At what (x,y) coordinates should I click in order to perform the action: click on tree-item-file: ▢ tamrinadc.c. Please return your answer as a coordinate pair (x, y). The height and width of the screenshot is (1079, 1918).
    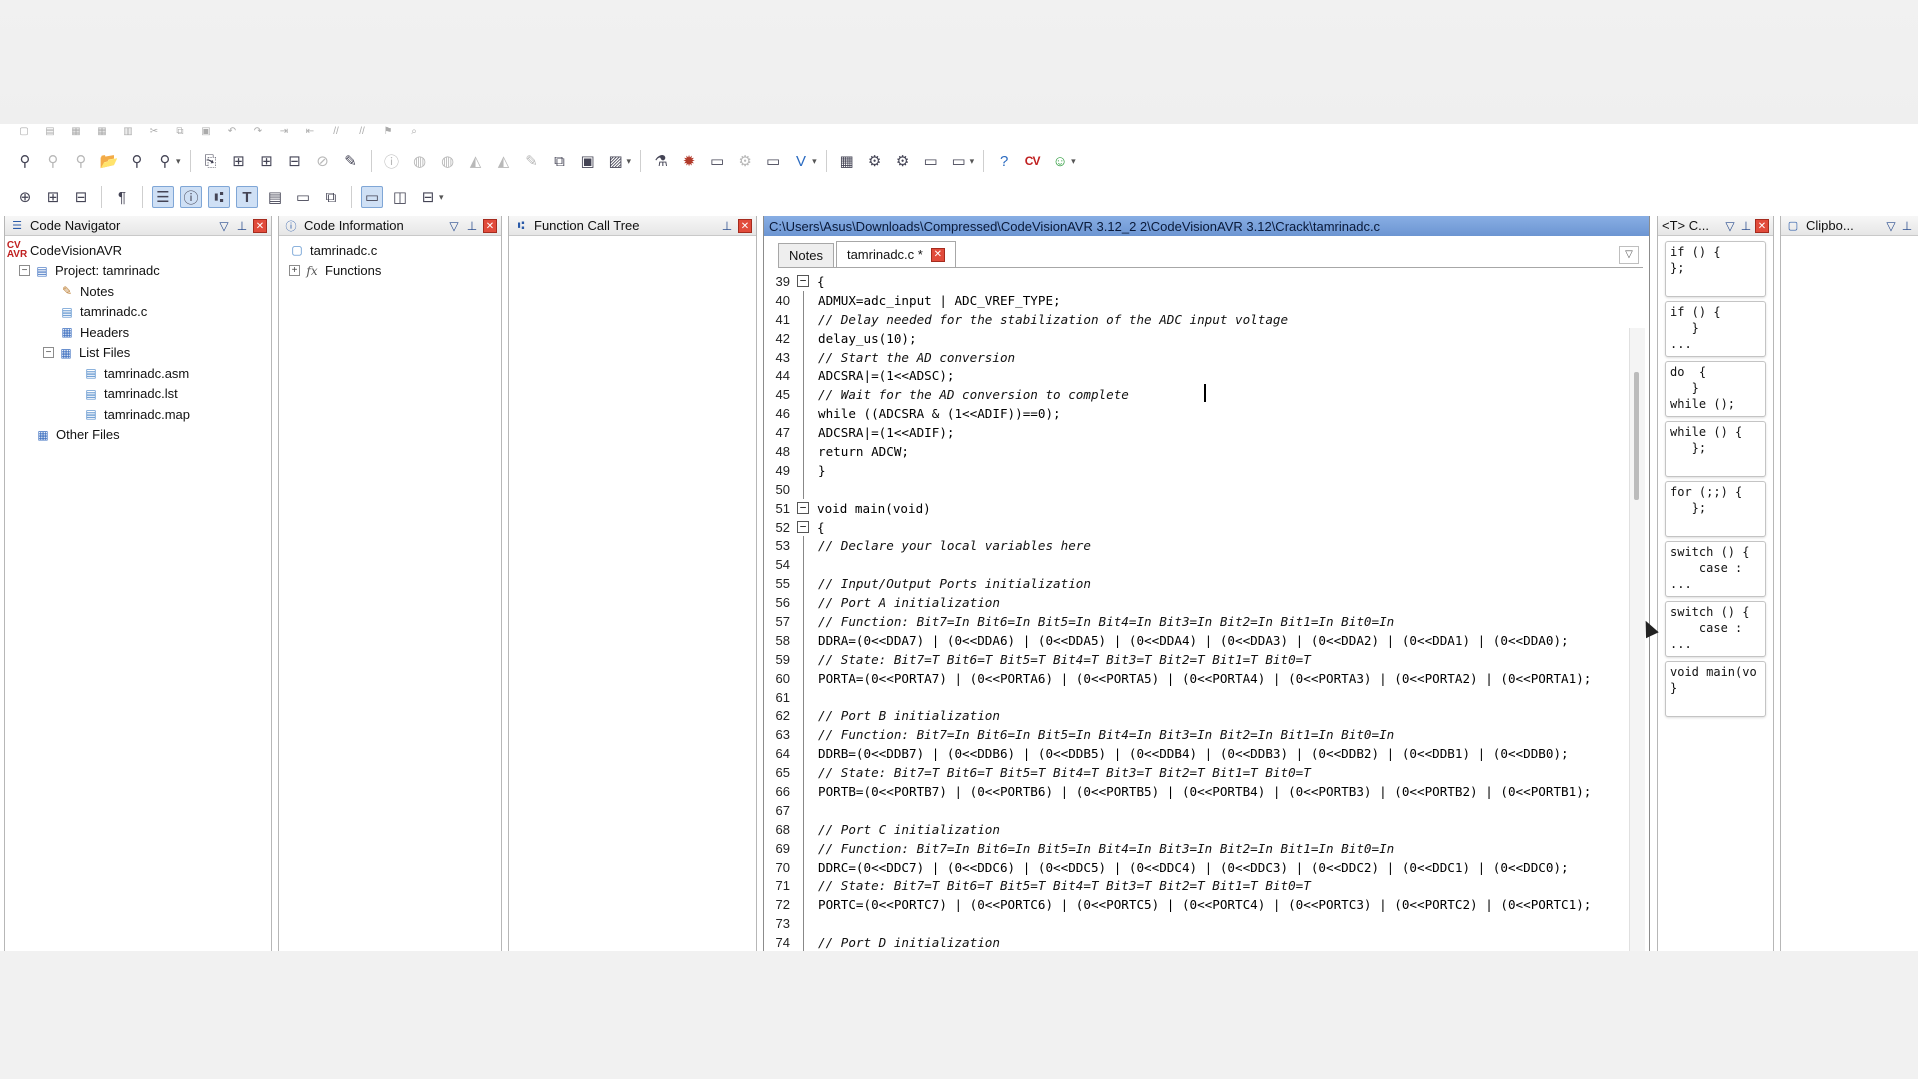
    Looking at the image, I should click on (390, 250).